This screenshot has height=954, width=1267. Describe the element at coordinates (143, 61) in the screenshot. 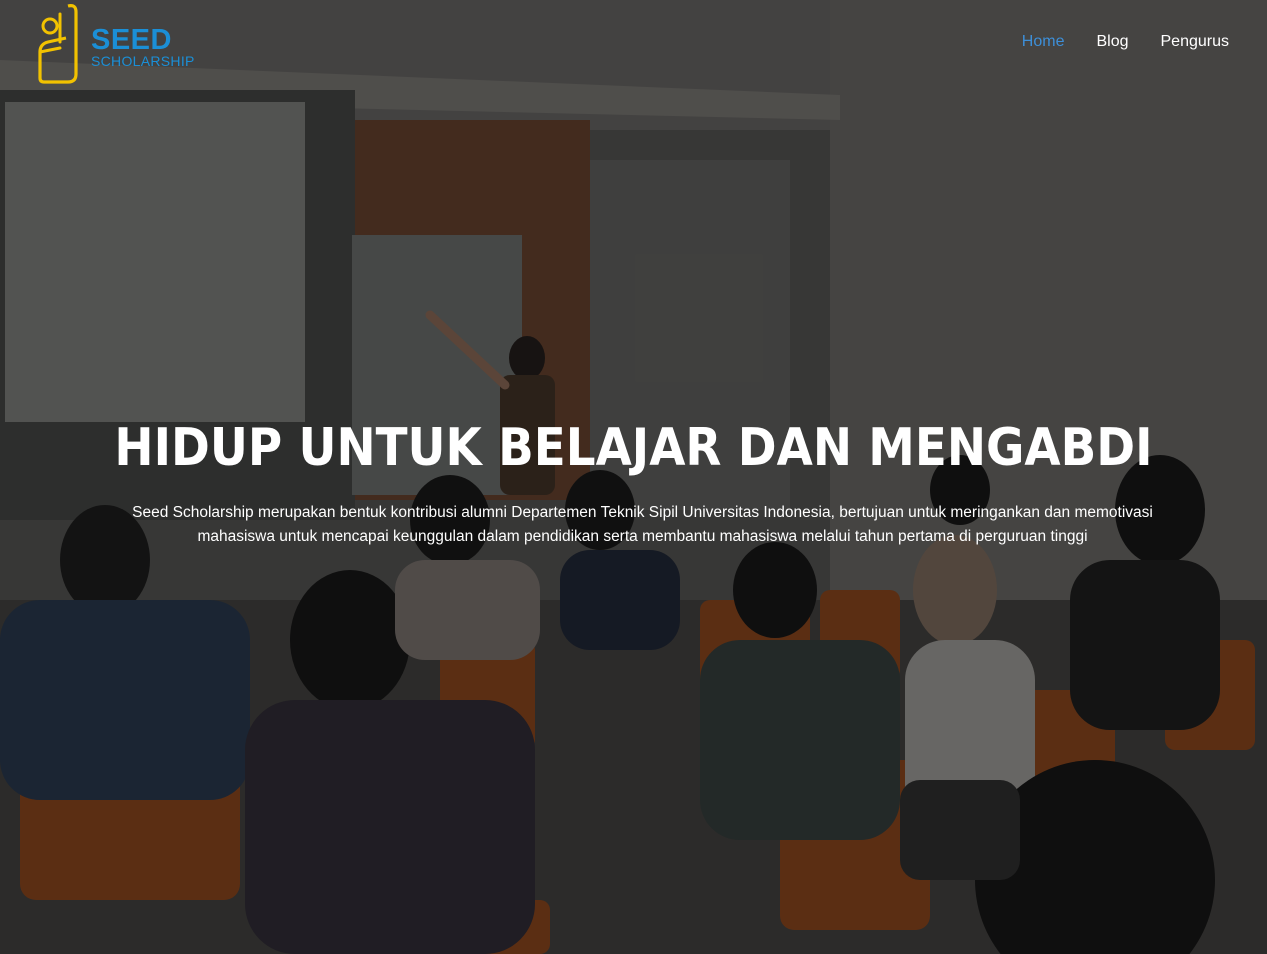

I see `brand-tagline: SCHOLARSHIP` at that location.